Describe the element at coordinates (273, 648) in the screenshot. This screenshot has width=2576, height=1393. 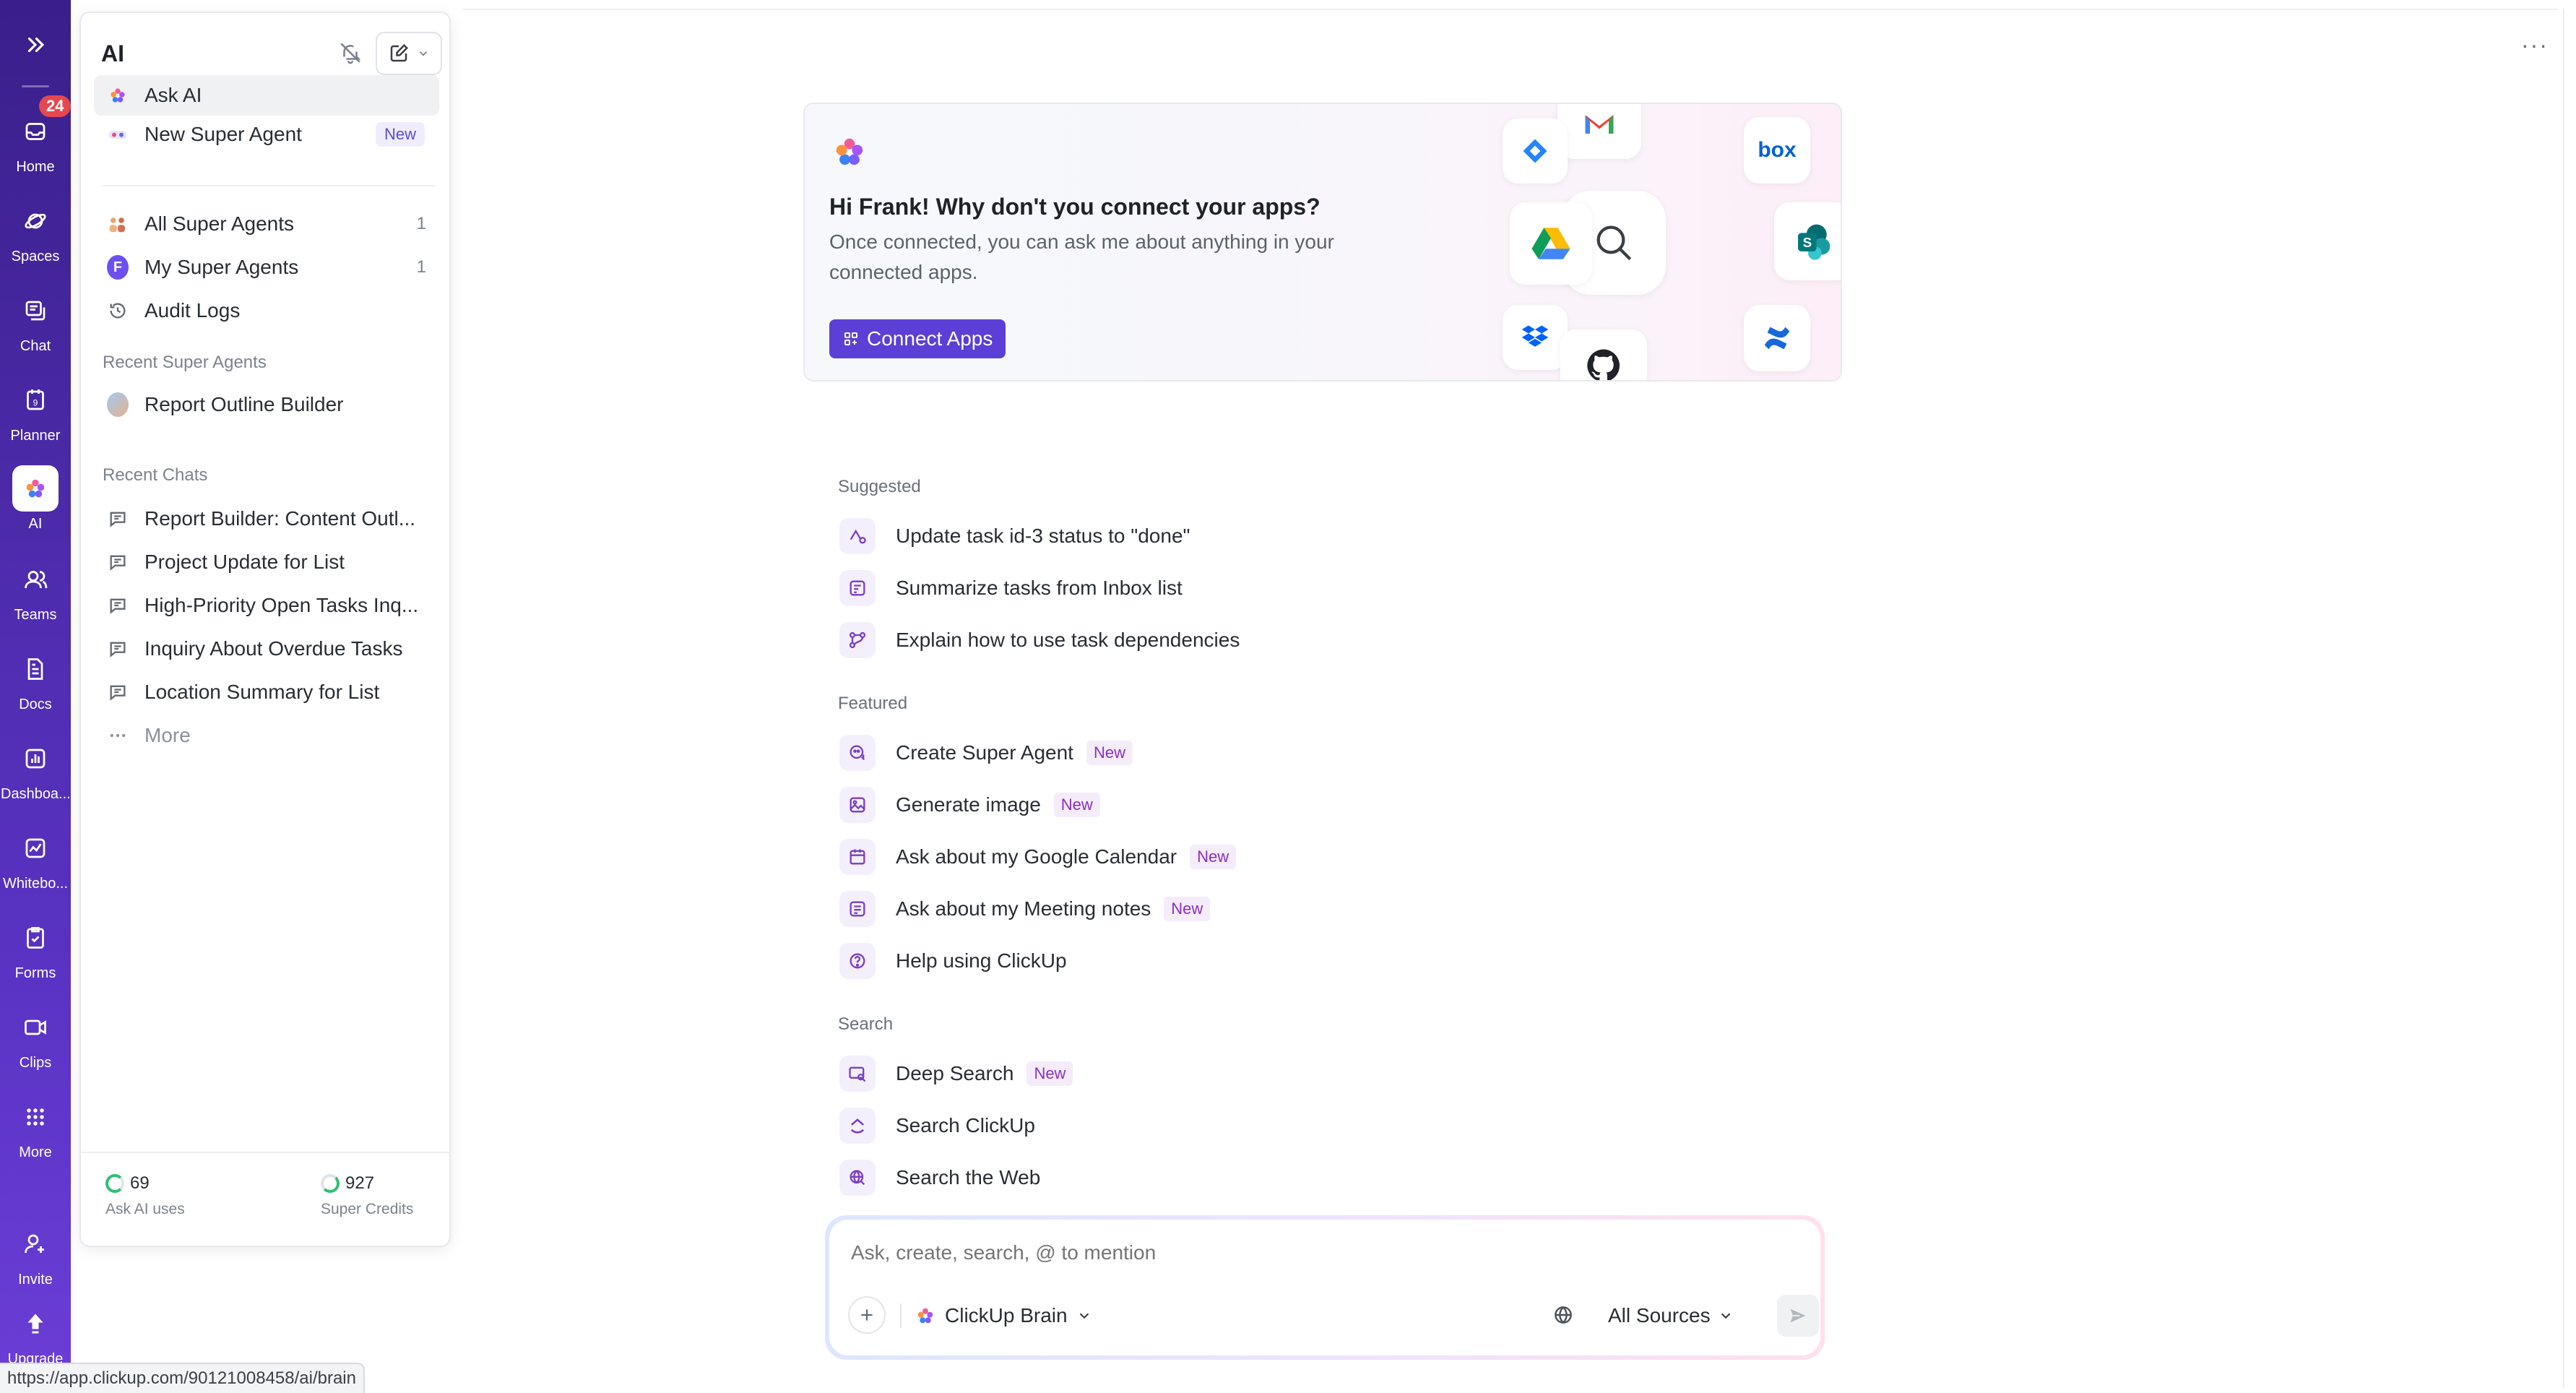
I see `recent-chat-label: Inquiry About Overdue Tasks` at that location.